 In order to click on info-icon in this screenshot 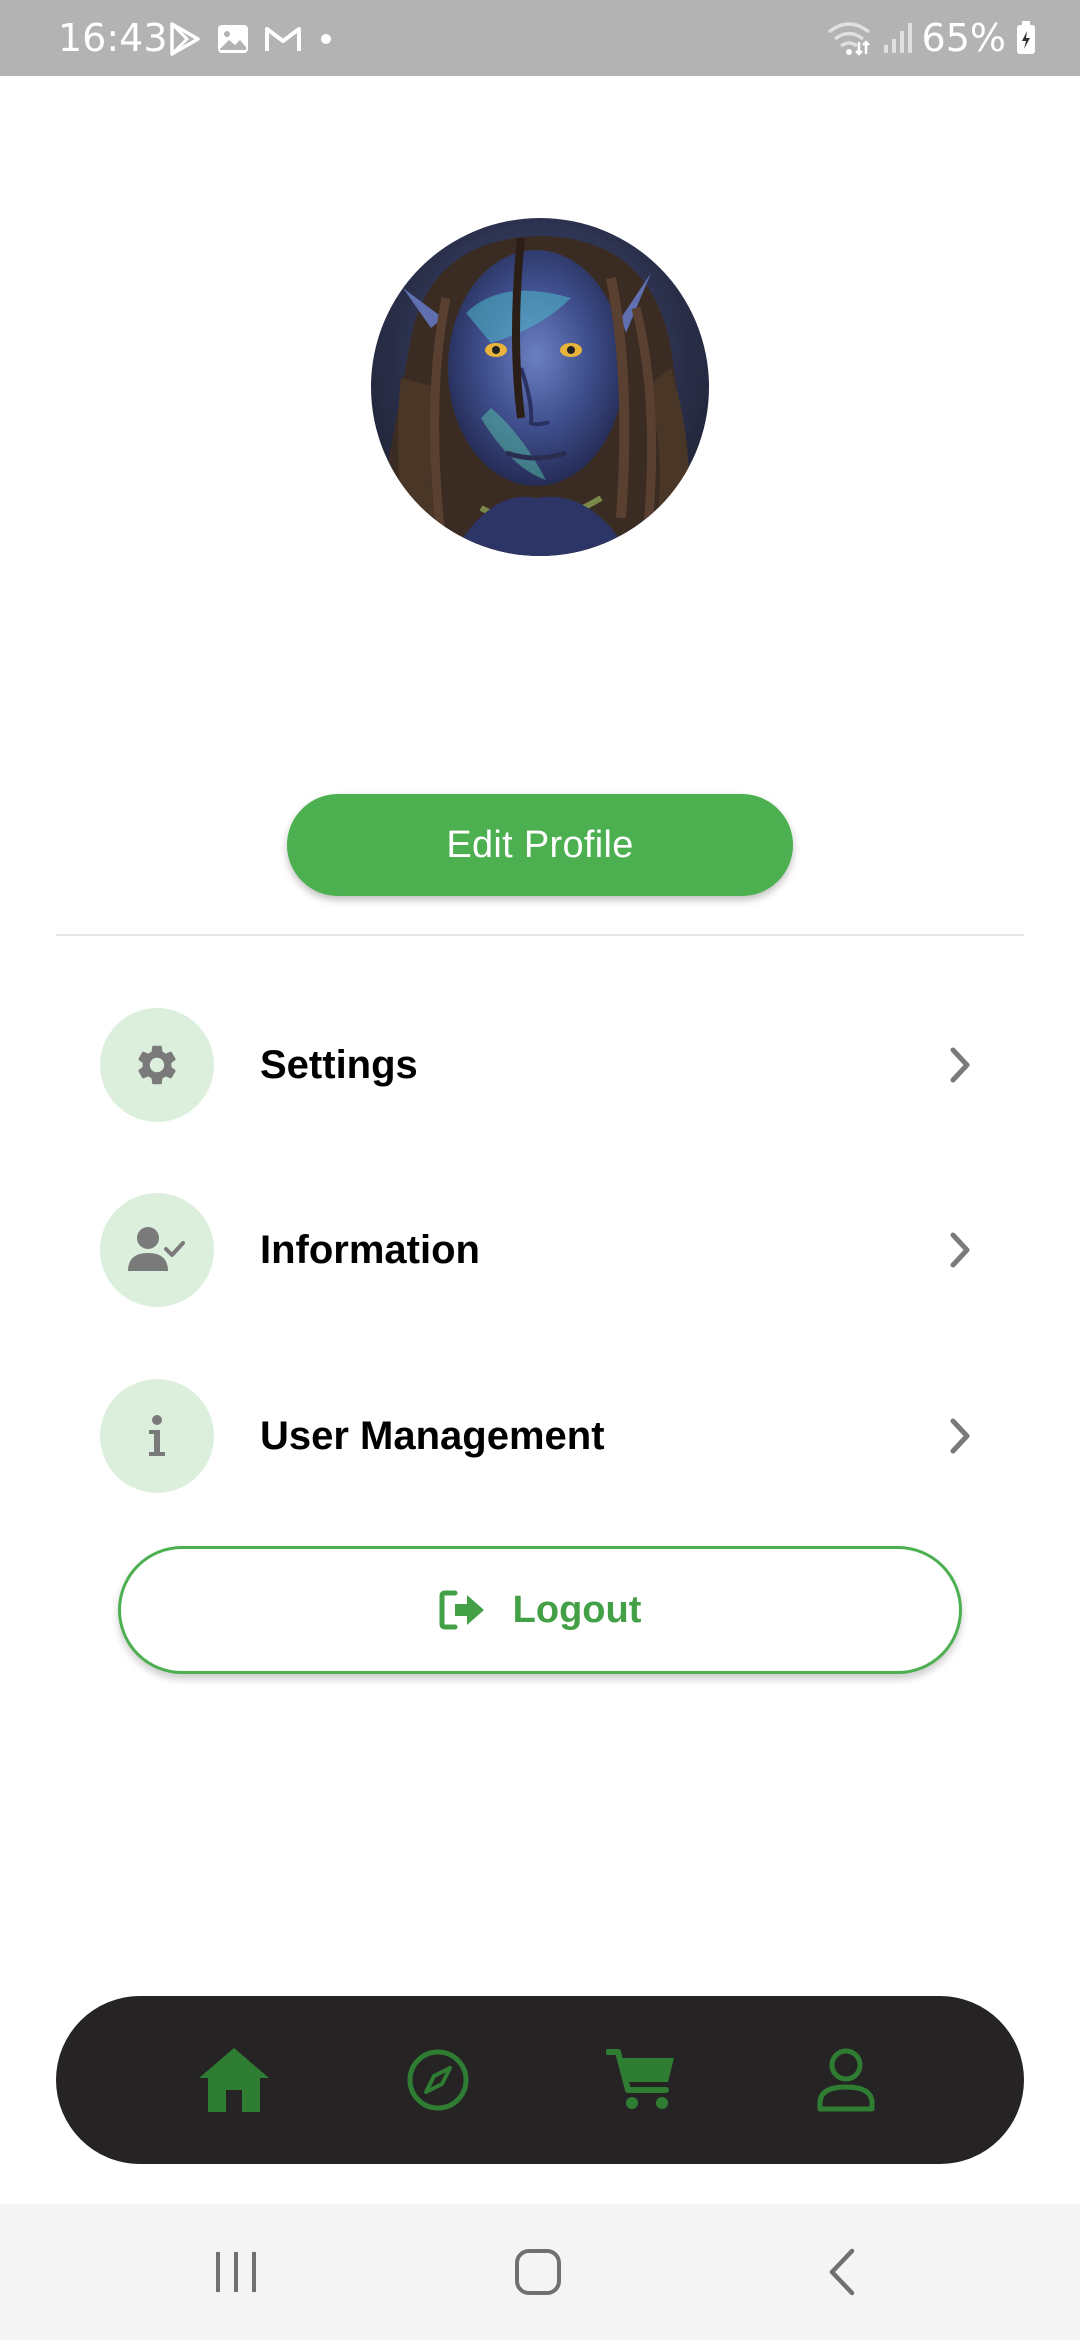, I will do `click(157, 1435)`.